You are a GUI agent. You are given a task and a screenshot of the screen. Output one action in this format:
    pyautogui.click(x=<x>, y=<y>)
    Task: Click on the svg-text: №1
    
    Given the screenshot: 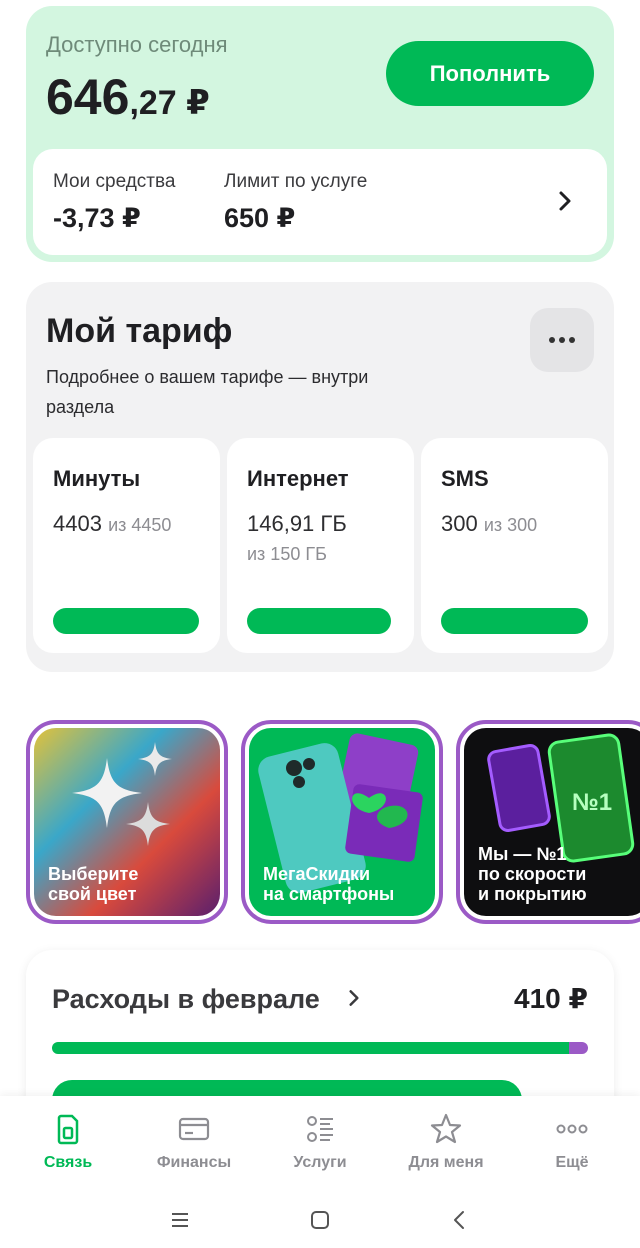 What is the action you would take?
    pyautogui.click(x=592, y=802)
    